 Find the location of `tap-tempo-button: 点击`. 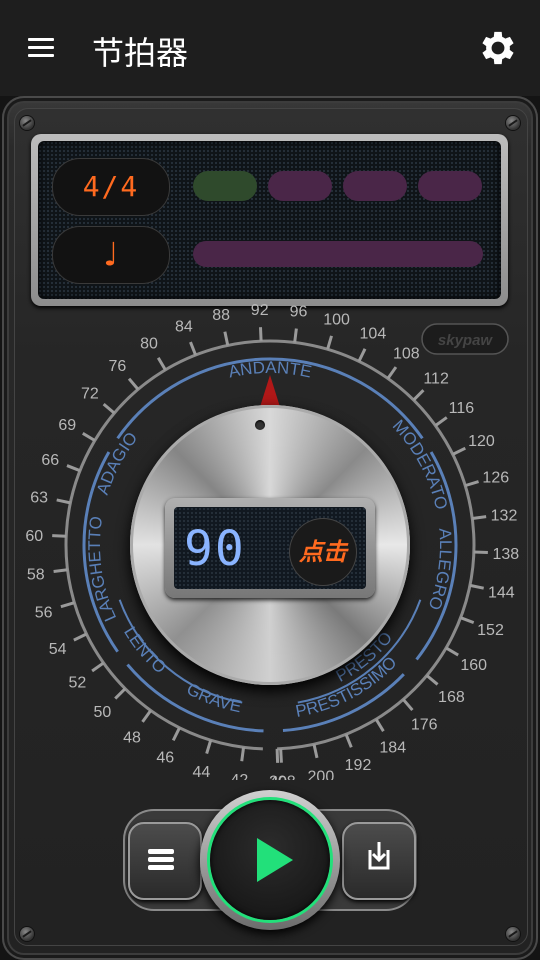

tap-tempo-button: 点击 is located at coordinates (323, 552).